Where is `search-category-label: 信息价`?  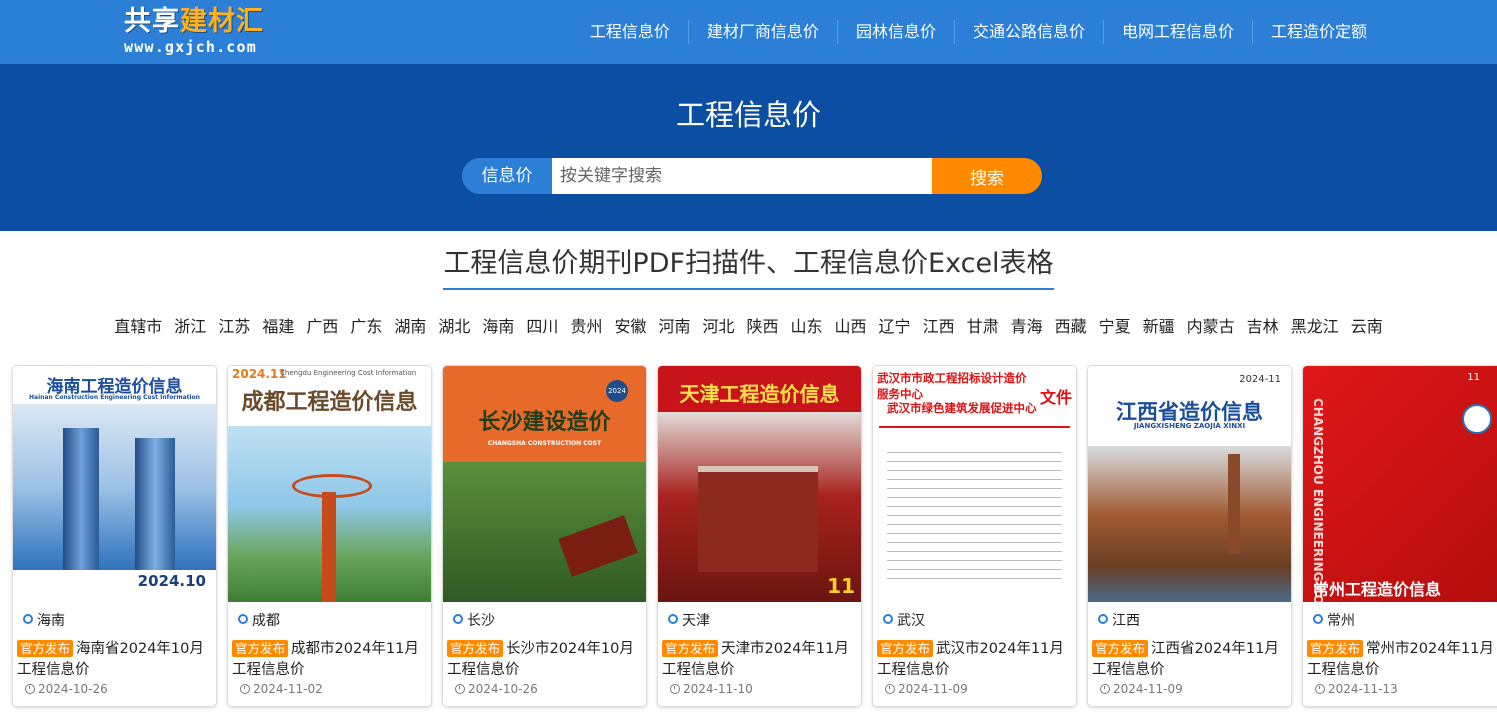 search-category-label: 信息价 is located at coordinates (507, 176).